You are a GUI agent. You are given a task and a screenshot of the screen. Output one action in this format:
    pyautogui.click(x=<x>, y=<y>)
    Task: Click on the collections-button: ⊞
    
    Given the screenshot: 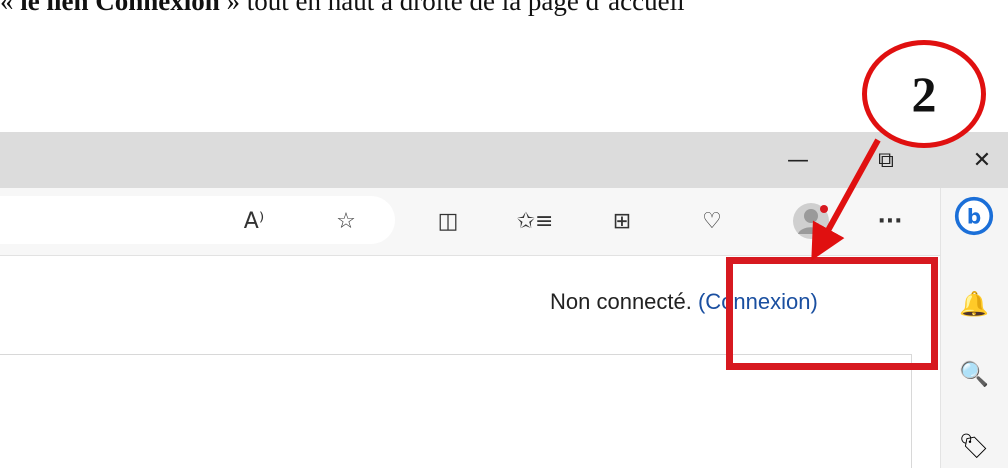 What is the action you would take?
    pyautogui.click(x=622, y=221)
    